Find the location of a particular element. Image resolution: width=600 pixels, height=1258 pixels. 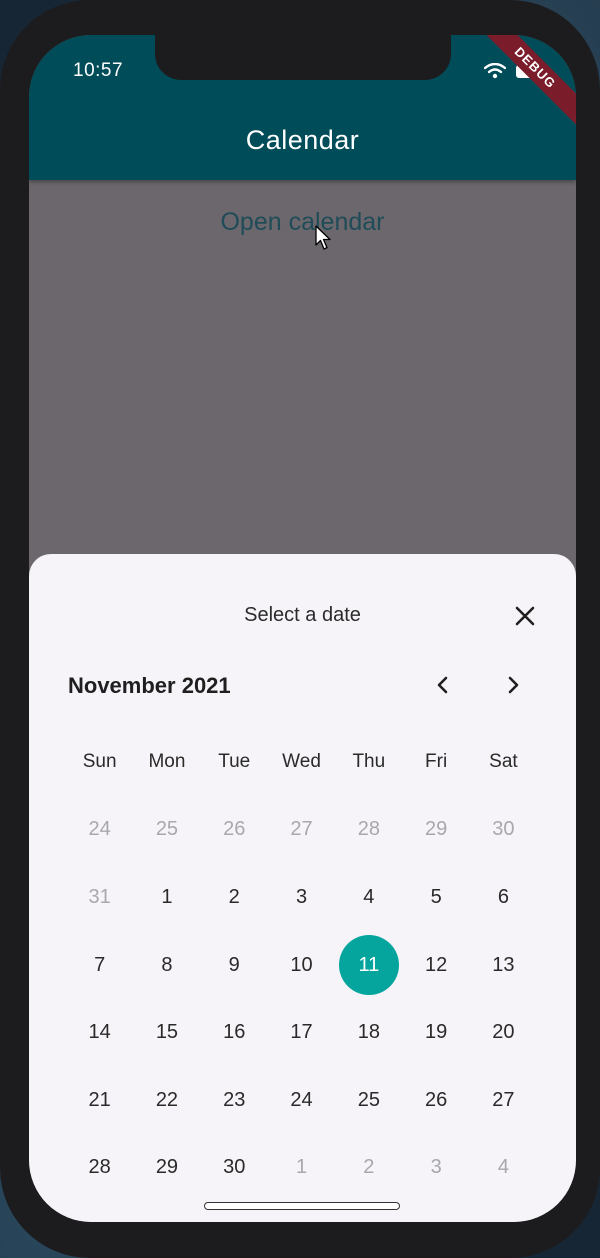

calendar-day-number: 18 is located at coordinates (368, 1031).